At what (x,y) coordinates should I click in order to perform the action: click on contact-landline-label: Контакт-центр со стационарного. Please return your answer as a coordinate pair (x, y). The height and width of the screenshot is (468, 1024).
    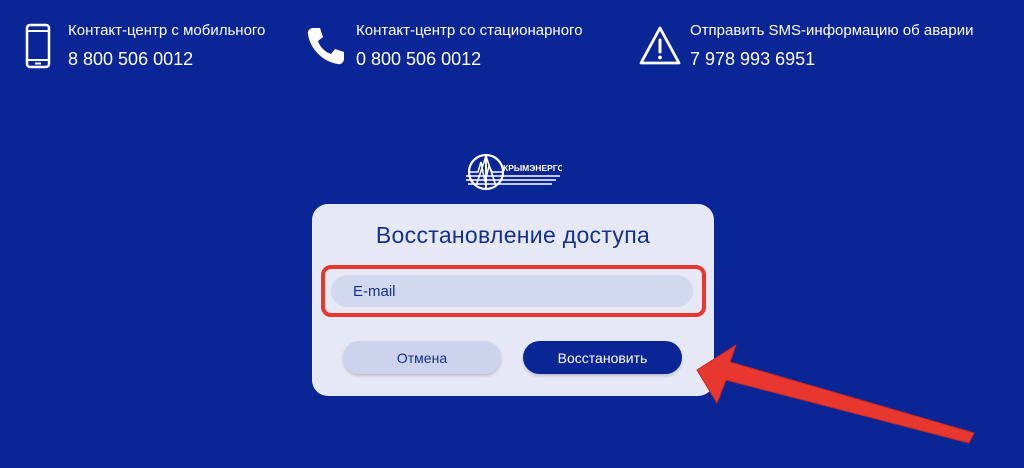
    Looking at the image, I should click on (469, 30).